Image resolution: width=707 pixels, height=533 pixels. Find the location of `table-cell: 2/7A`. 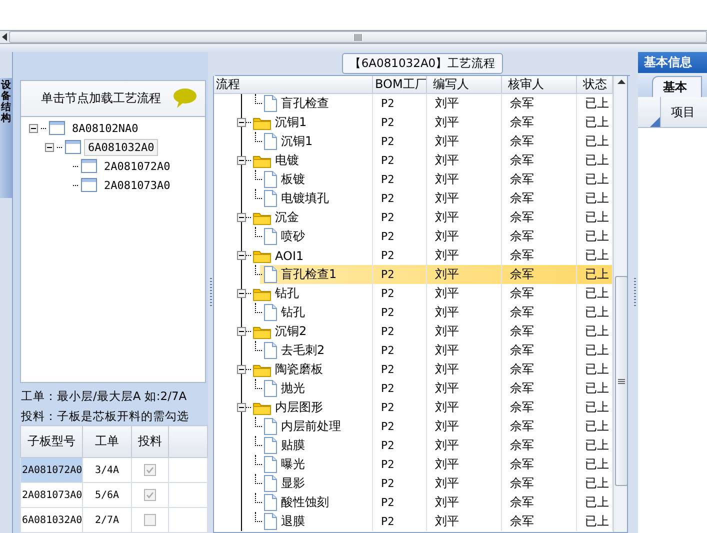

table-cell: 2/7A is located at coordinates (107, 520).